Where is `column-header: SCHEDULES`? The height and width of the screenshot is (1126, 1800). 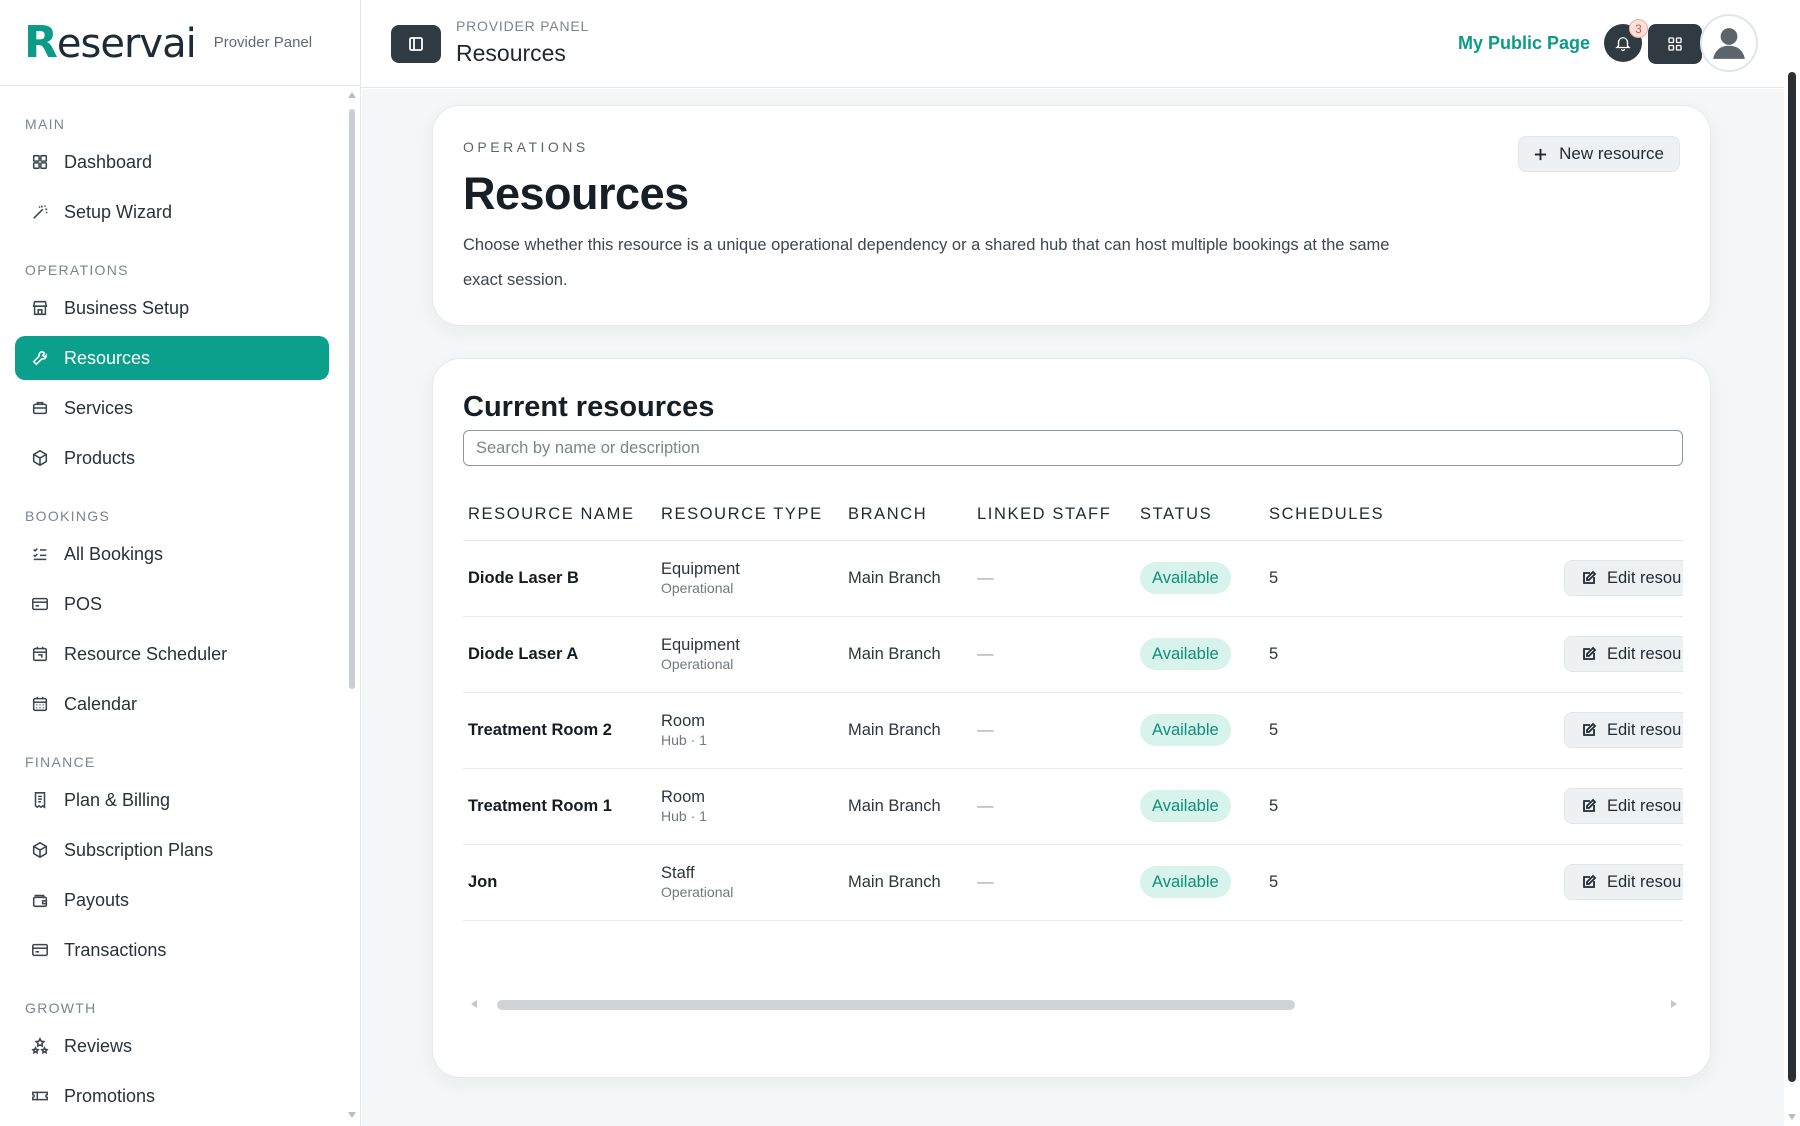
column-header: SCHEDULES is located at coordinates (1337, 515).